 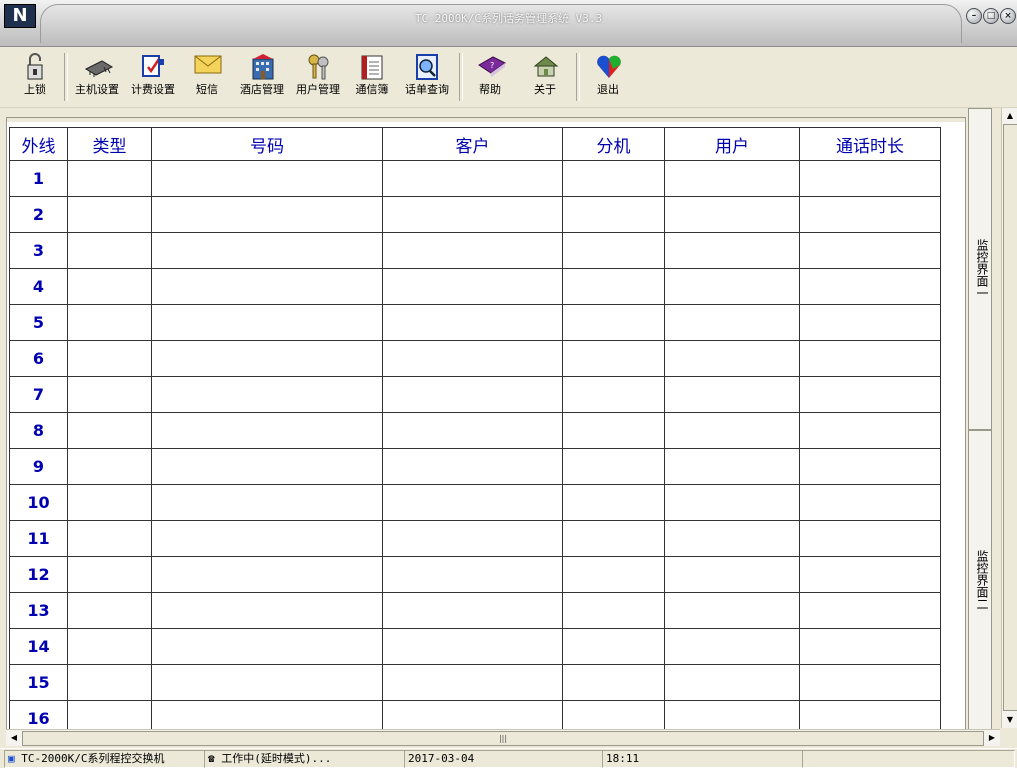 What do you see at coordinates (475, 715) in the screenshot?
I see `table-row: 16` at bounding box center [475, 715].